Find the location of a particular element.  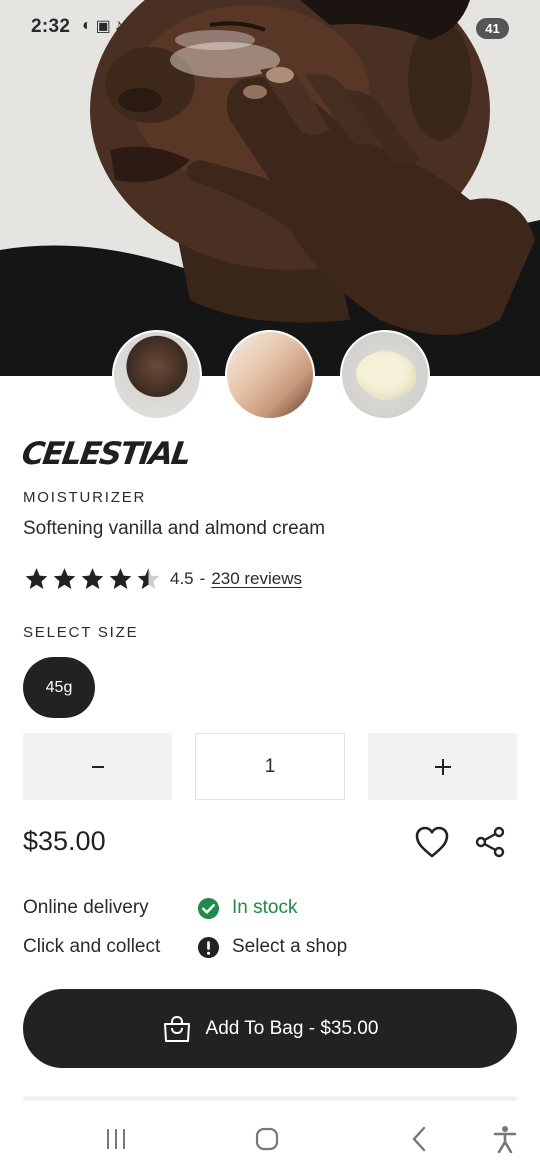

system-navigation-bar is located at coordinates (270, 1139).